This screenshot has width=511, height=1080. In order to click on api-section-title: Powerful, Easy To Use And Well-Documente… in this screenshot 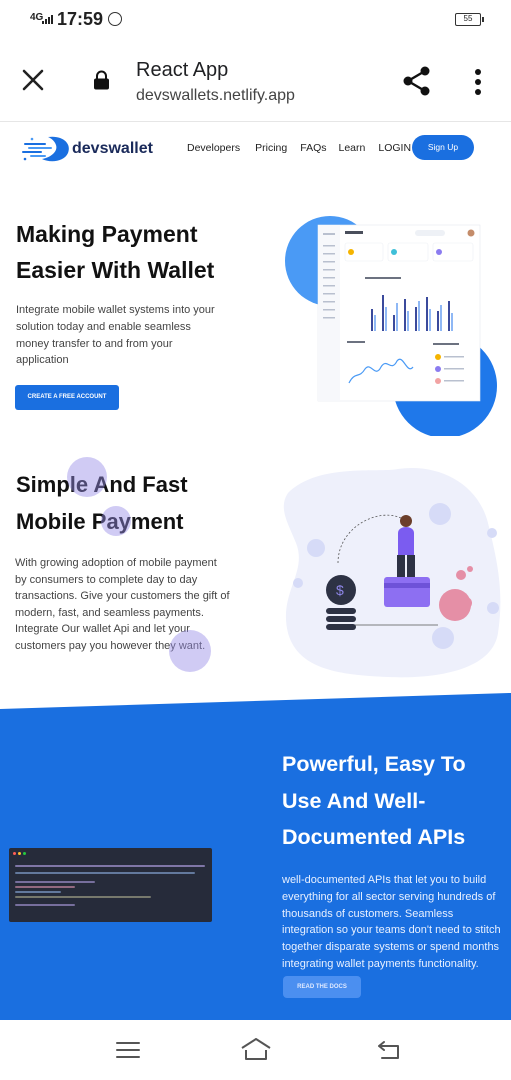, I will do `click(374, 800)`.